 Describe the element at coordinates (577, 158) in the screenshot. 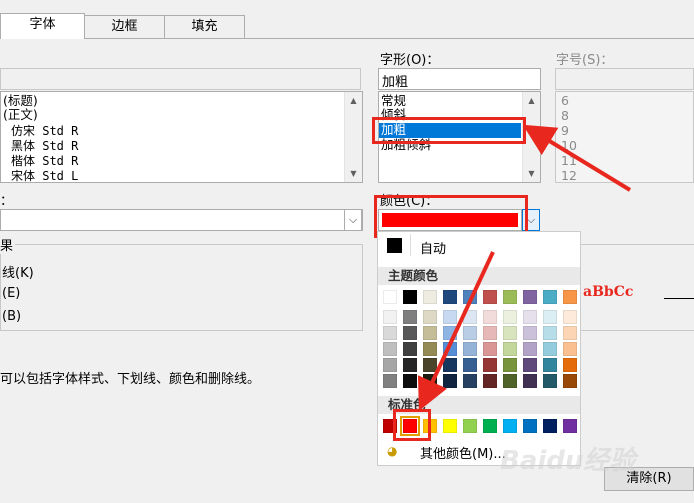

I see `arrow-to-bold` at that location.